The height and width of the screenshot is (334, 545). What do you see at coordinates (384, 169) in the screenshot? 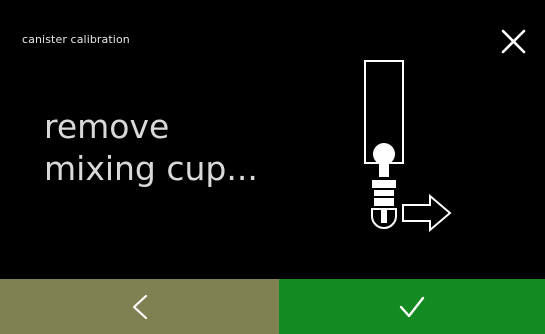
I see `outlet-neck` at bounding box center [384, 169].